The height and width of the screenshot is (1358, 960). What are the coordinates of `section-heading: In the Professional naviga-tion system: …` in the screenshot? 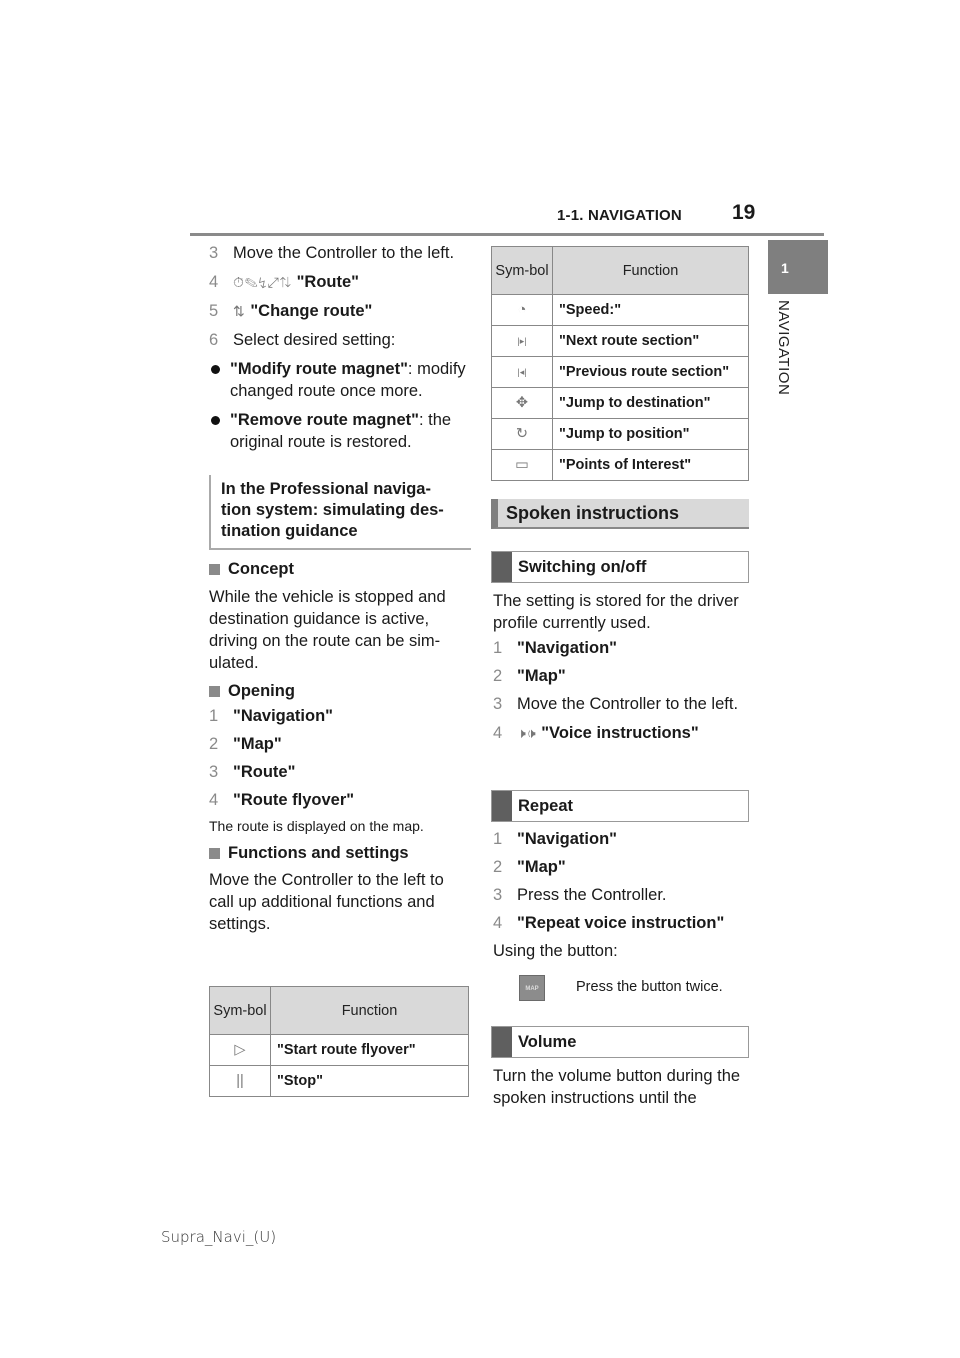 It's located at (340, 512).